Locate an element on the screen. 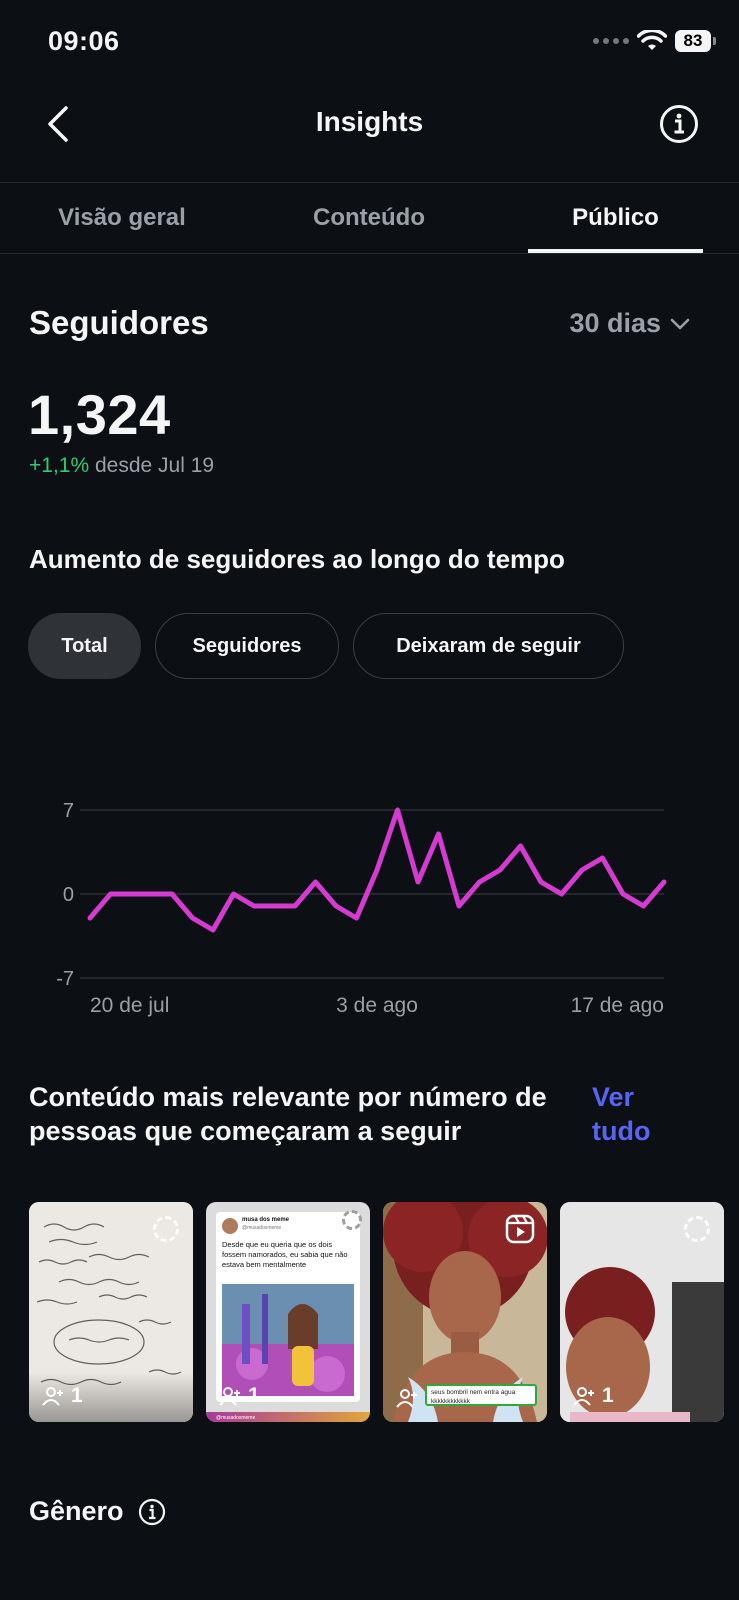 The height and width of the screenshot is (1600, 739). tabs-divider is located at coordinates (369, 253).